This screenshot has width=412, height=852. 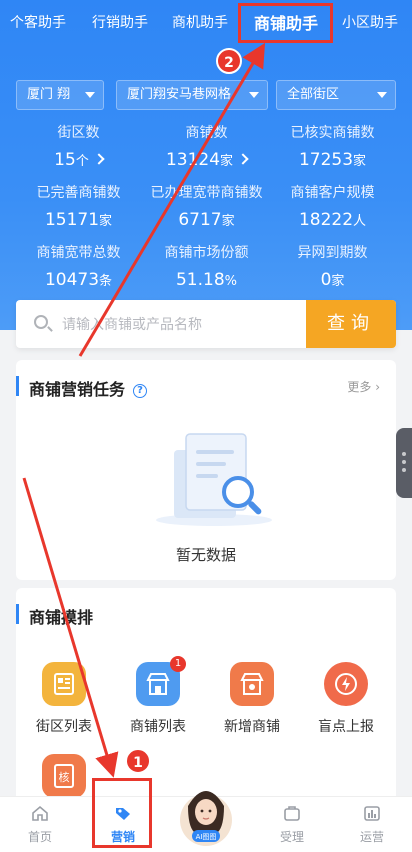 I want to click on blind-spot-report-label: 盲点上报, so click(x=346, y=727).